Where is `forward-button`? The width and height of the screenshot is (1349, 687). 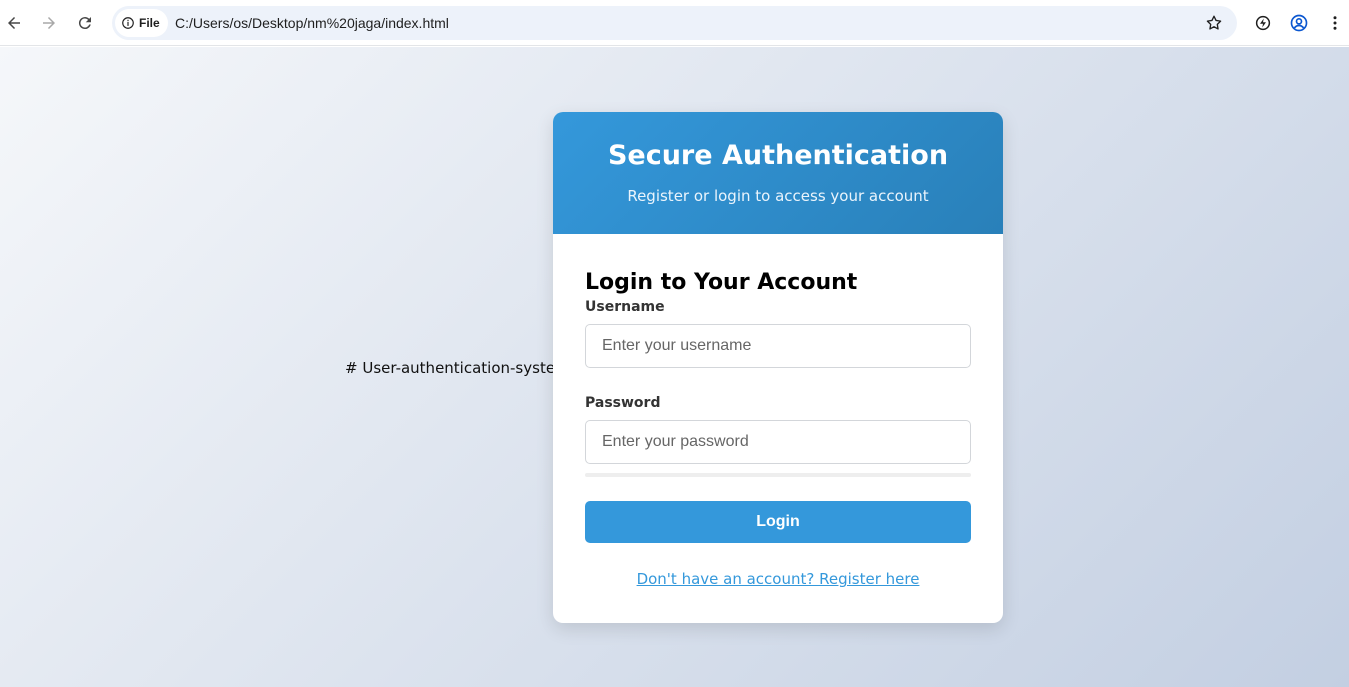
forward-button is located at coordinates (49, 23).